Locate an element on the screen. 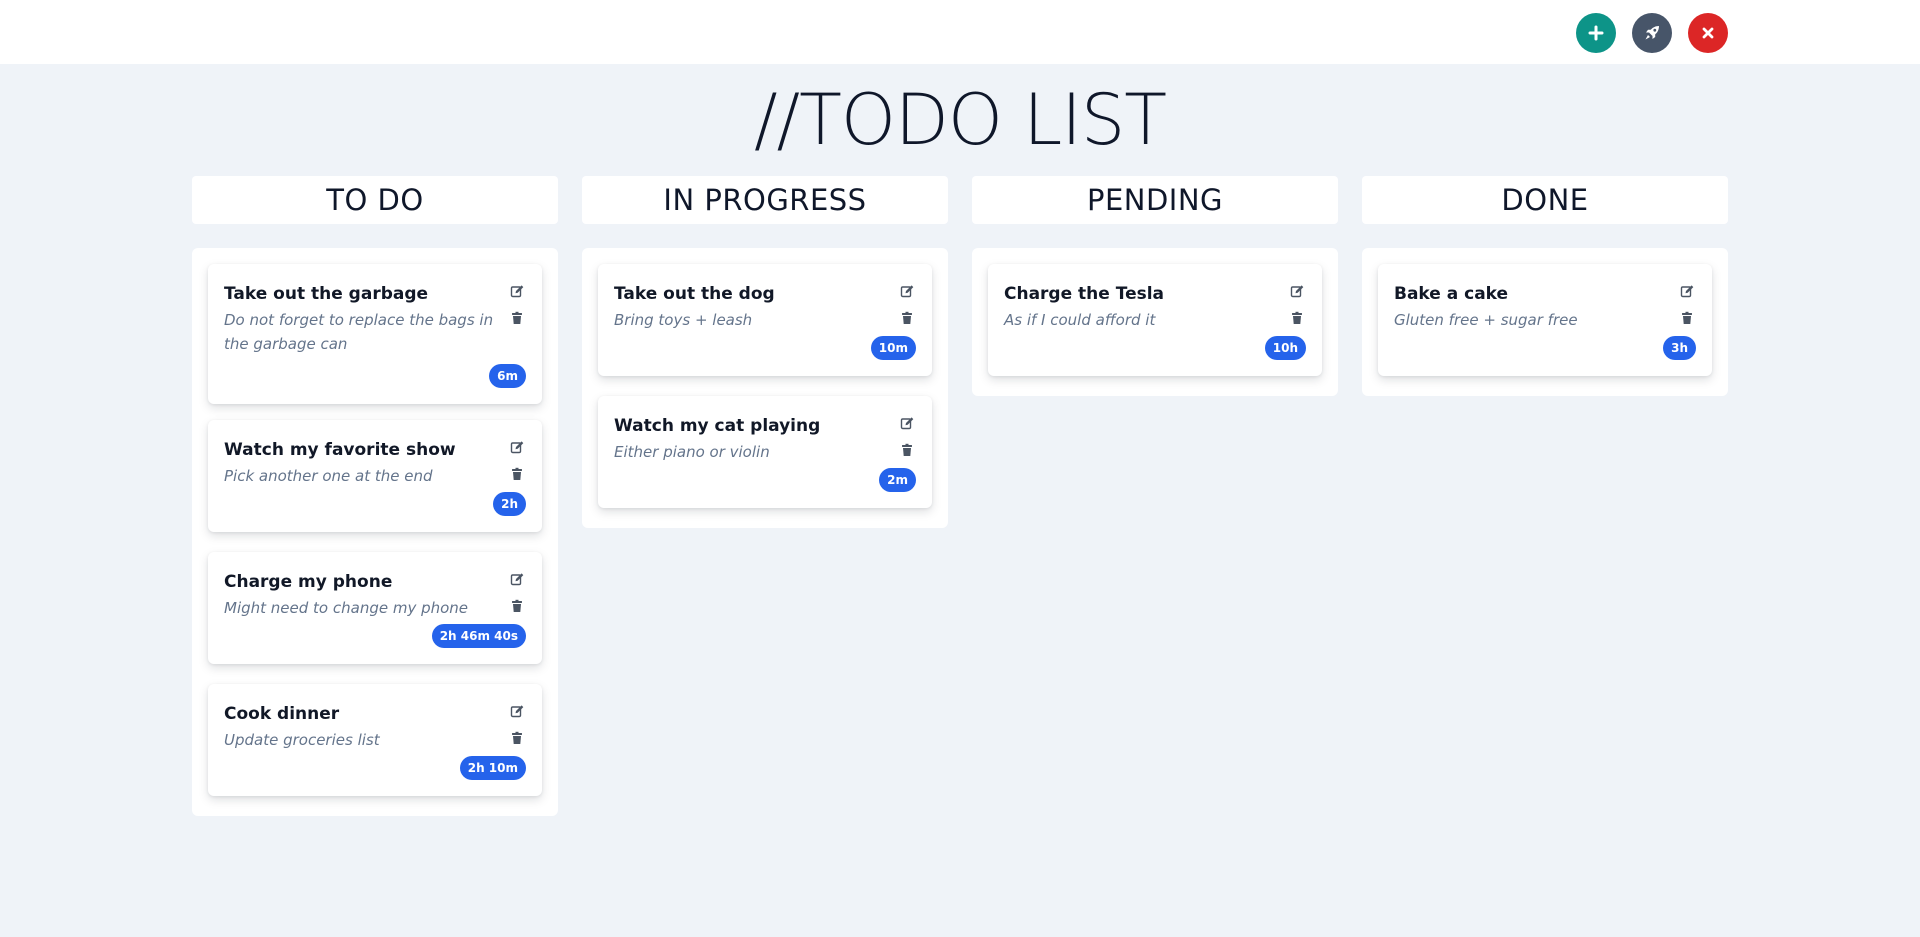 The width and height of the screenshot is (1920, 937). rocket-icon is located at coordinates (1652, 33).